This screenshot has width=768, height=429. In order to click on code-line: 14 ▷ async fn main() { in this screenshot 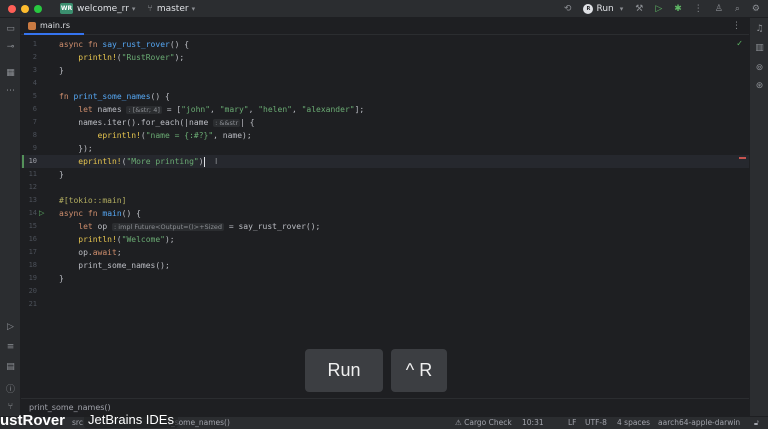, I will do `click(385, 213)`.